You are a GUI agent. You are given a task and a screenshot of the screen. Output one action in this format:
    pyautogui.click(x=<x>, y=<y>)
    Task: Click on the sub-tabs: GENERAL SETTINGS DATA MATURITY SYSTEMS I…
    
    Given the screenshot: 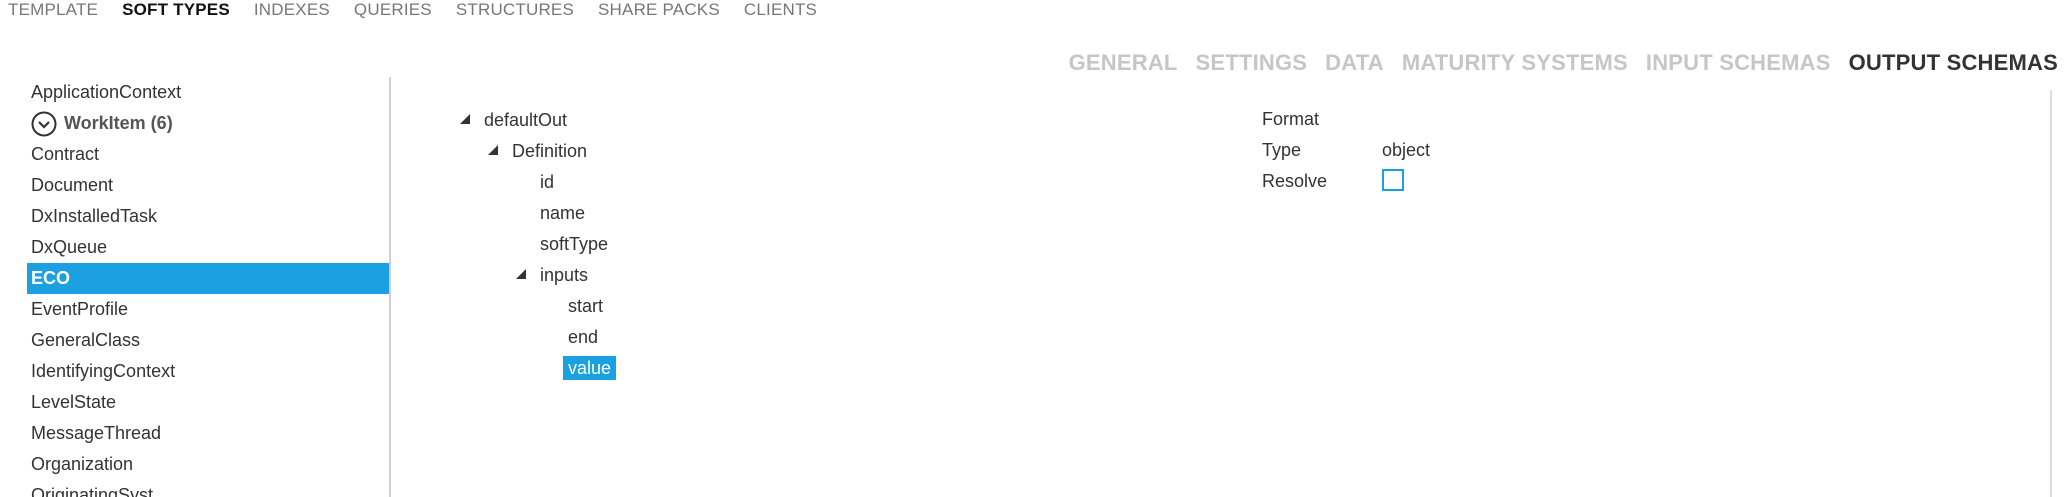 What is the action you would take?
    pyautogui.click(x=1554, y=63)
    